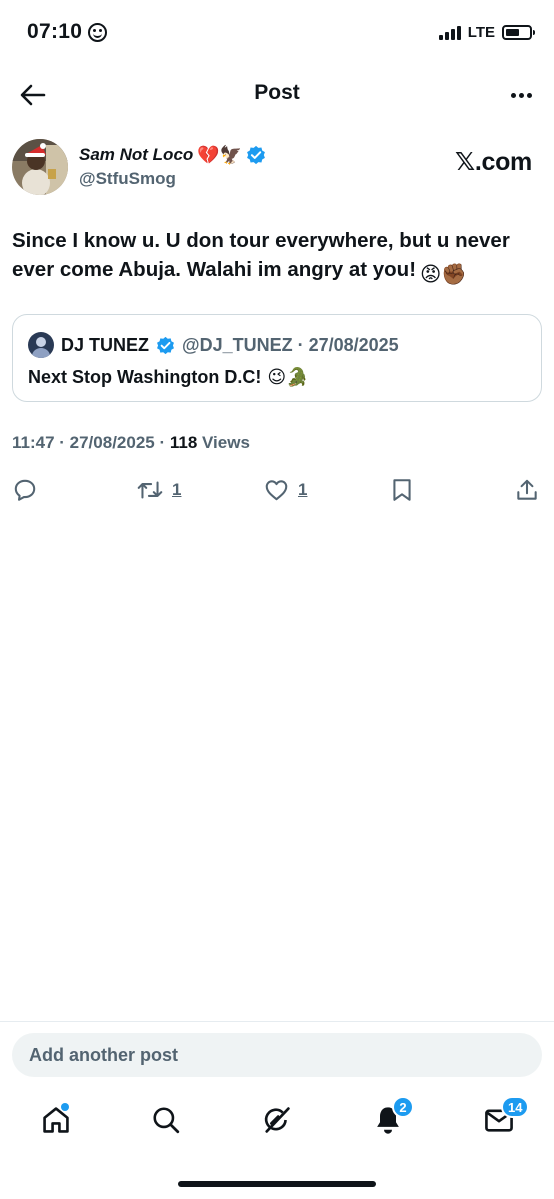  Describe the element at coordinates (277, 1055) in the screenshot. I see `add-post-input` at that location.